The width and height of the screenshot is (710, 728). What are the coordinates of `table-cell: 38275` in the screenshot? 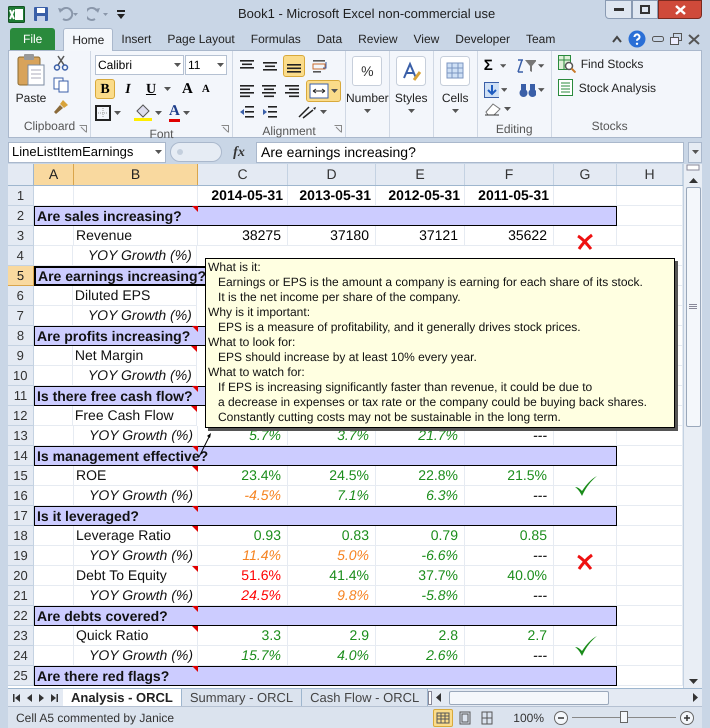 It's located at (243, 236).